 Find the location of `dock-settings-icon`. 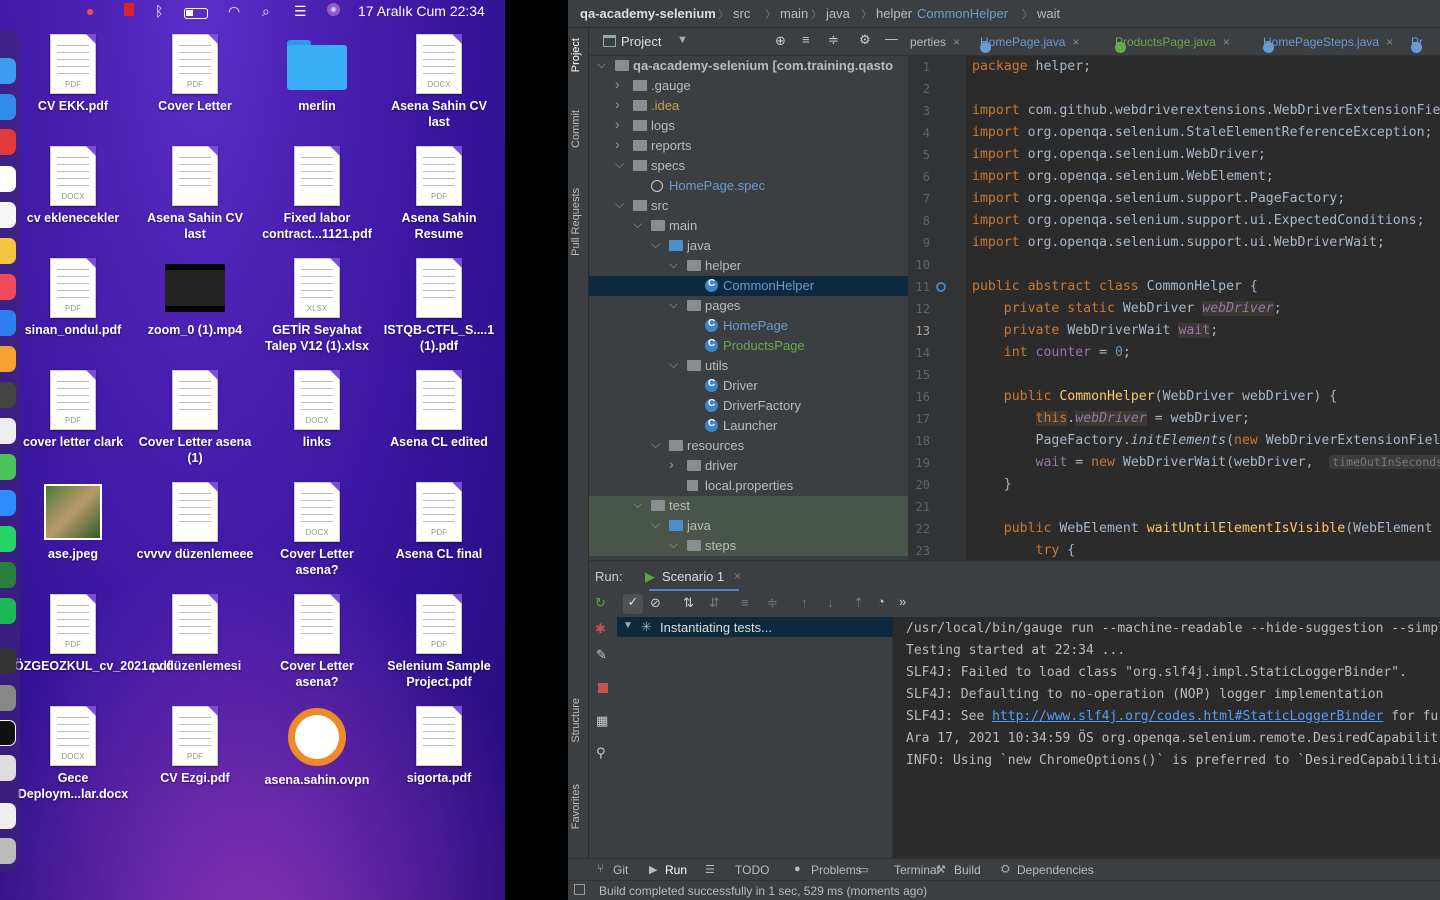

dock-settings-icon is located at coordinates (8, 395).